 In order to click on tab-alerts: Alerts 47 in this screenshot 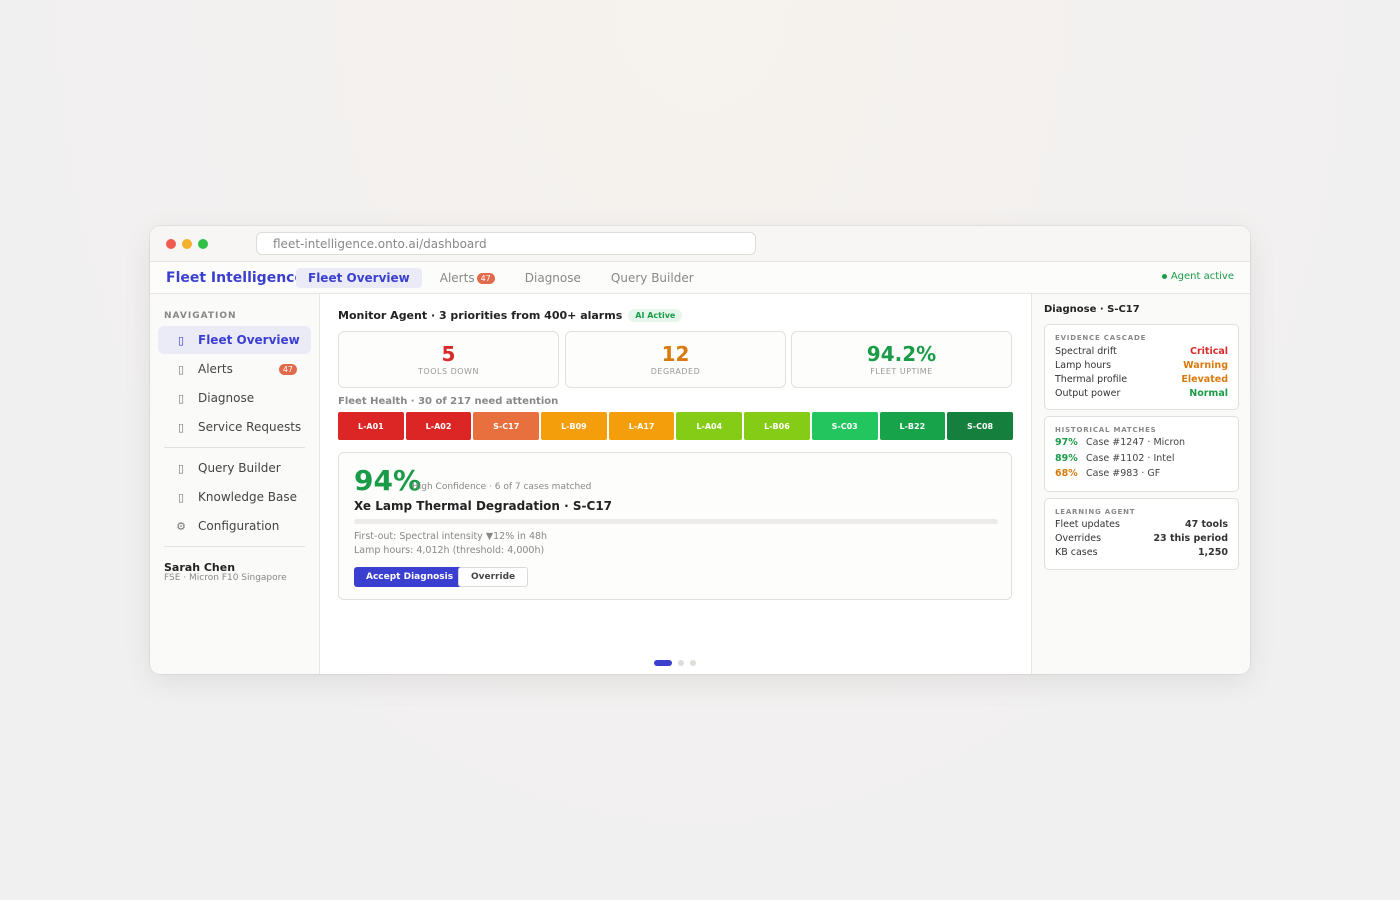, I will do `click(467, 278)`.